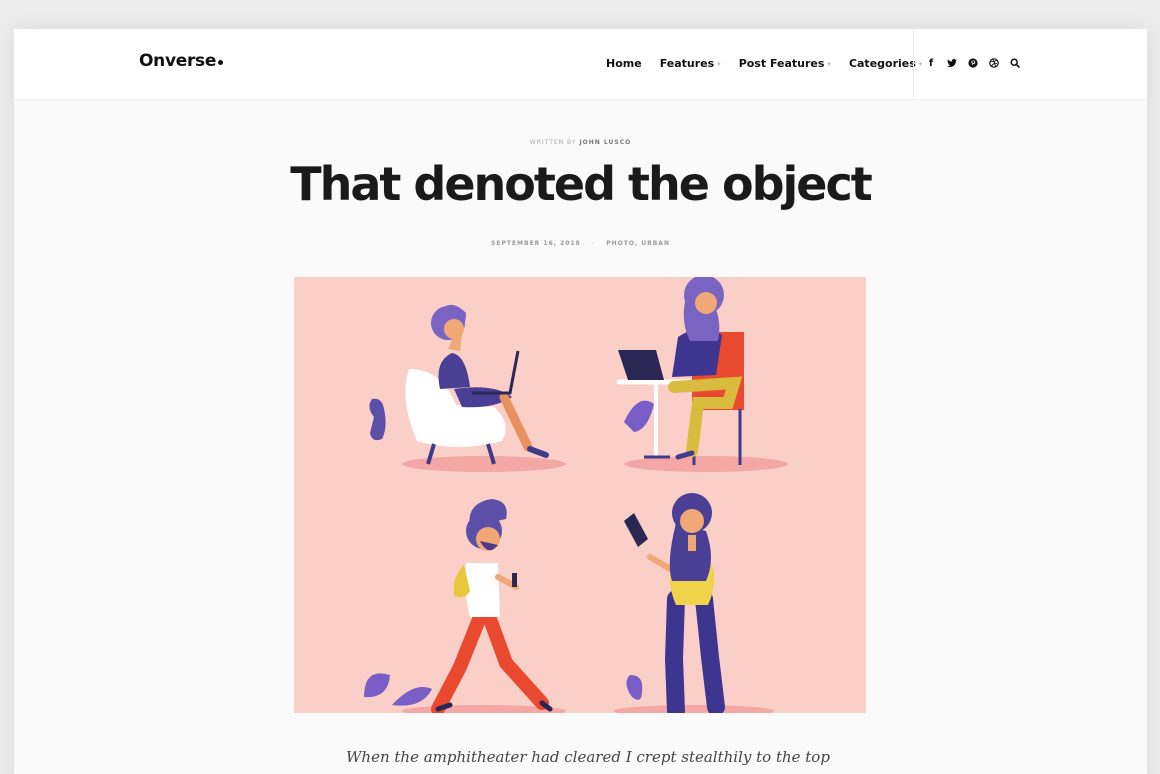 The image size is (1160, 774). I want to click on nav-home: Home, so click(624, 63).